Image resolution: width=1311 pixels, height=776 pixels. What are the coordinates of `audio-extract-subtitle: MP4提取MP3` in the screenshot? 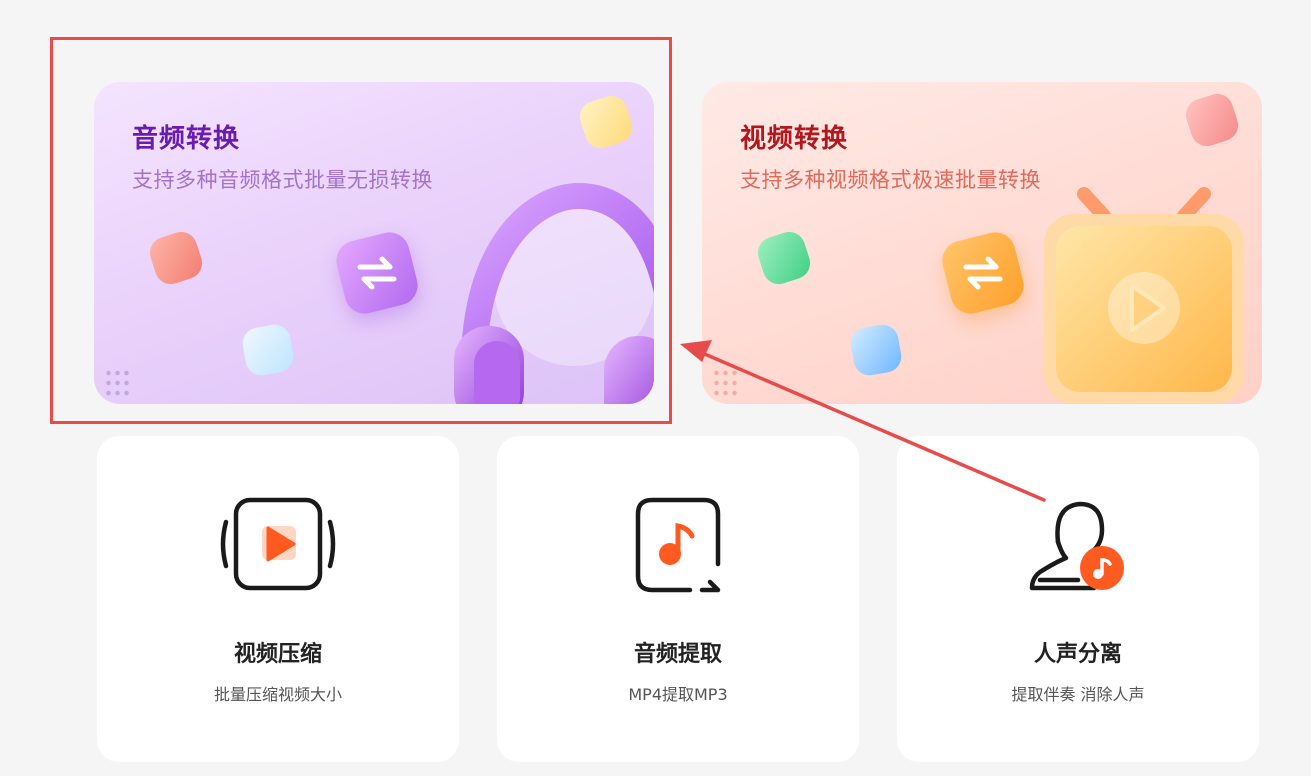 It's located at (678, 694).